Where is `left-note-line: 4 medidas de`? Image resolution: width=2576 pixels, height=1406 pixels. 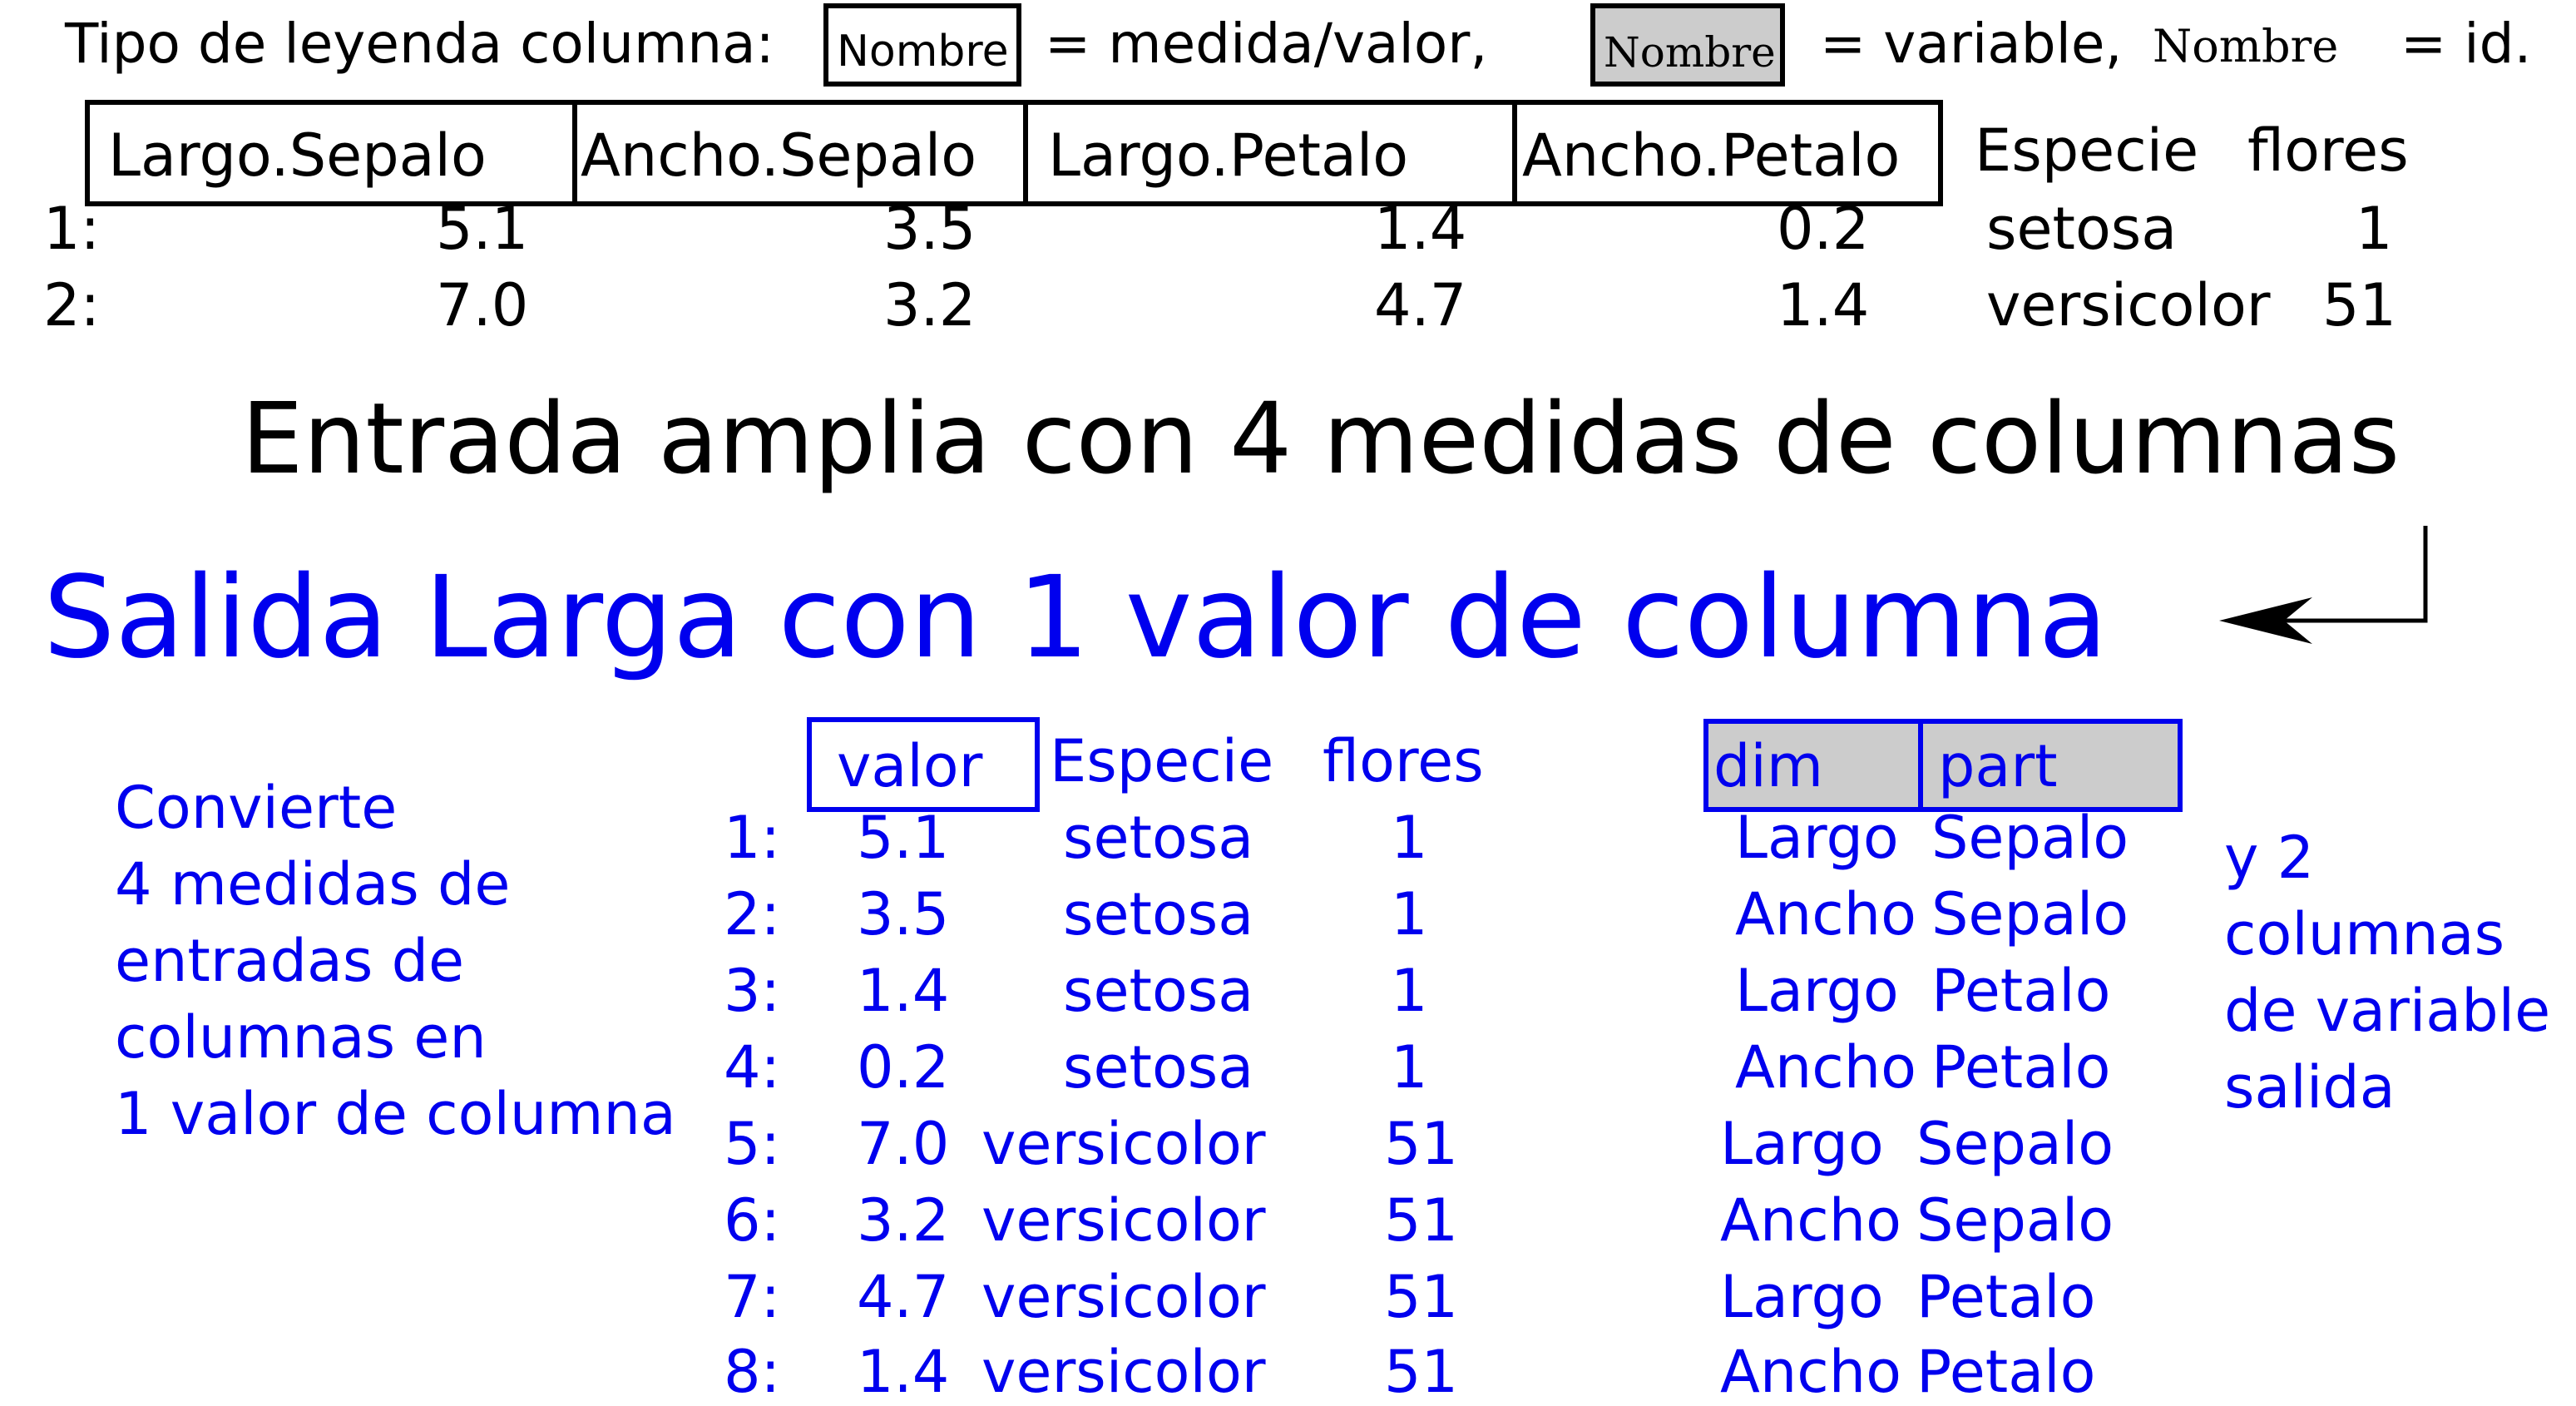
left-note-line: 4 medidas de is located at coordinates (313, 884).